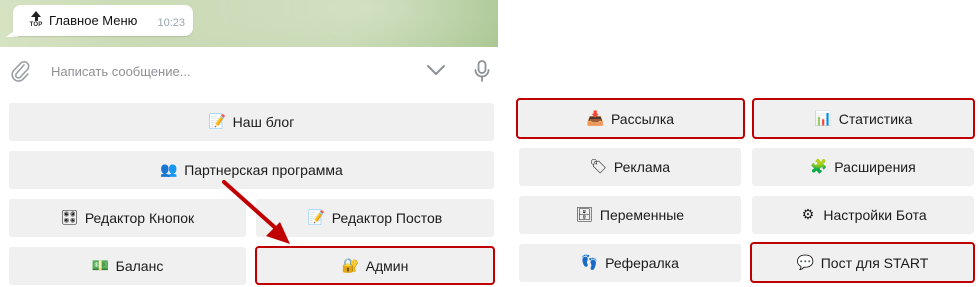 This screenshot has width=979, height=287. I want to click on label-tag-icon: 🏷, so click(598, 166).